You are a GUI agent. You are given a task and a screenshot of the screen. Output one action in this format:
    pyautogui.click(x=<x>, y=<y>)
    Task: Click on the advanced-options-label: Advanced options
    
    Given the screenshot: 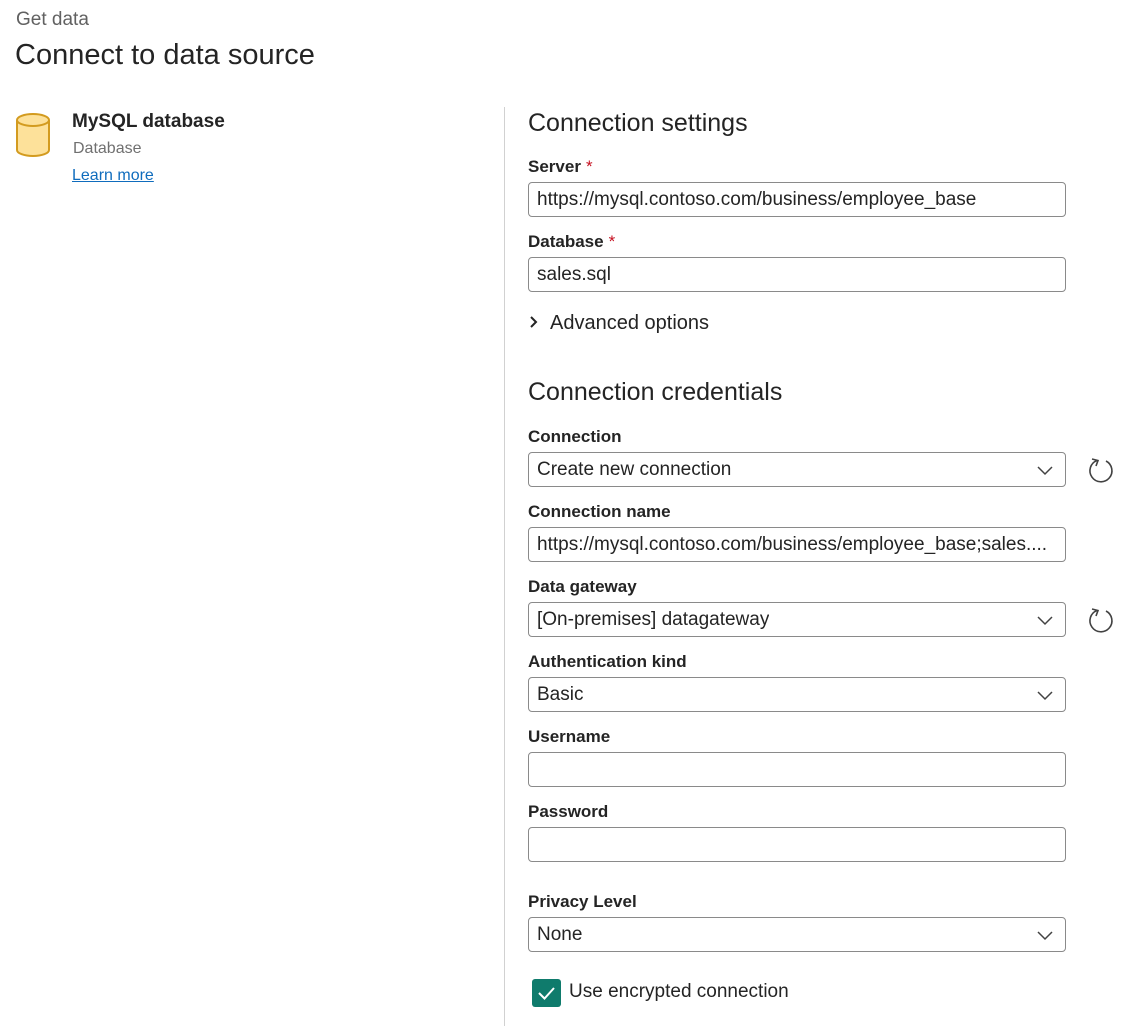 What is the action you would take?
    pyautogui.click(x=630, y=323)
    